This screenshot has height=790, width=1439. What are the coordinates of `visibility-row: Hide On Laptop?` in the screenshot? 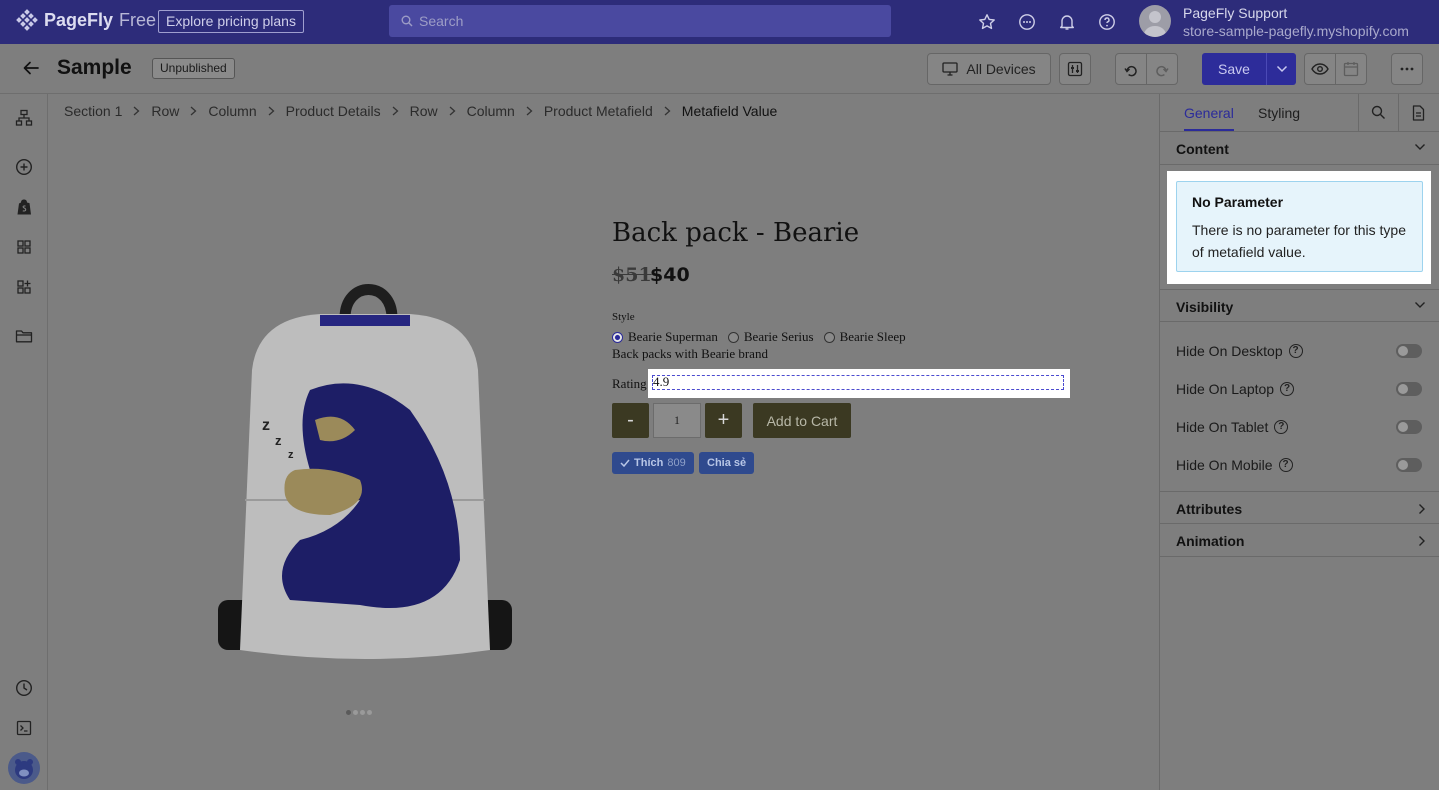 It's located at (1301, 389).